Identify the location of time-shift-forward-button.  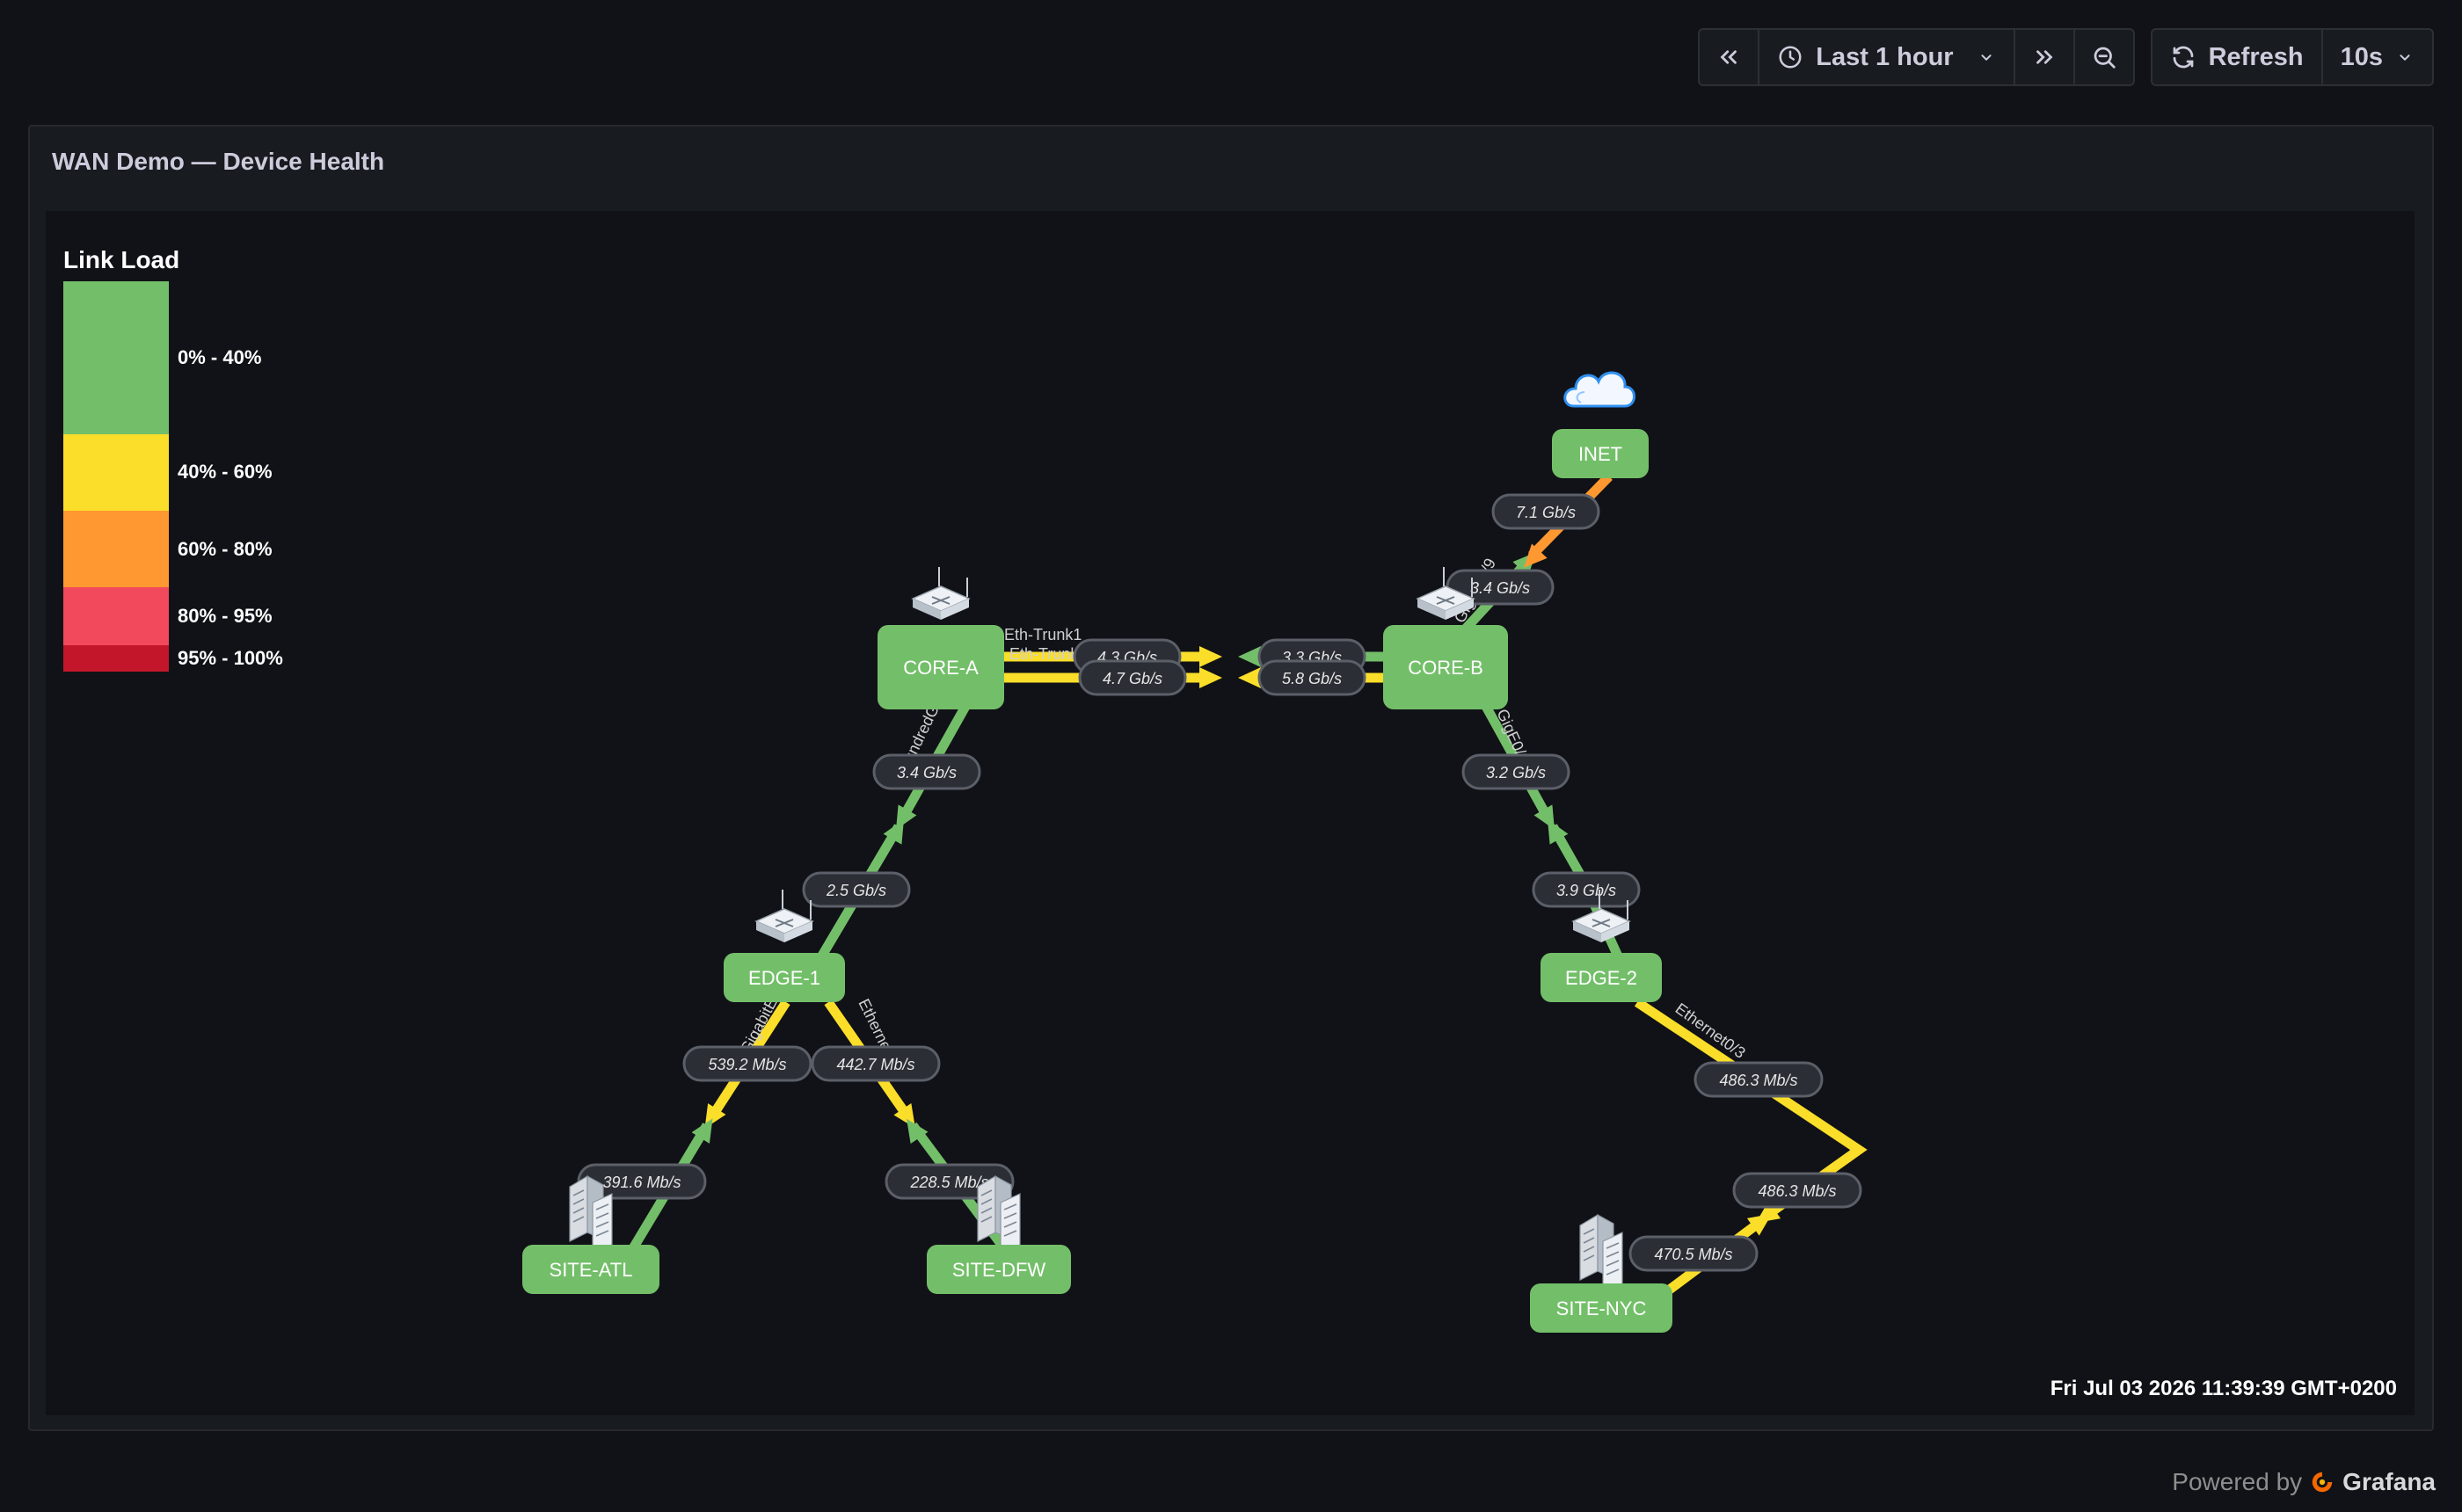
(2045, 57).